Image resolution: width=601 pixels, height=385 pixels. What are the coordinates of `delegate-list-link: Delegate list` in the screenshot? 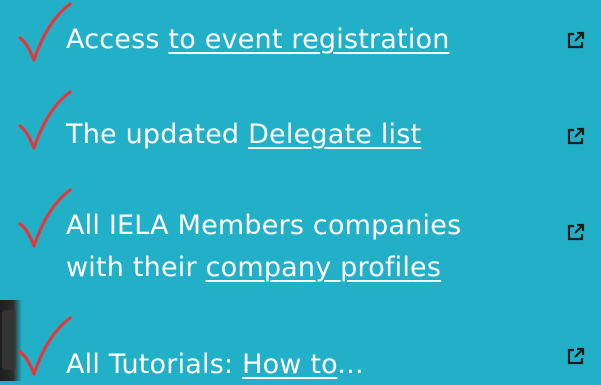 It's located at (334, 134).